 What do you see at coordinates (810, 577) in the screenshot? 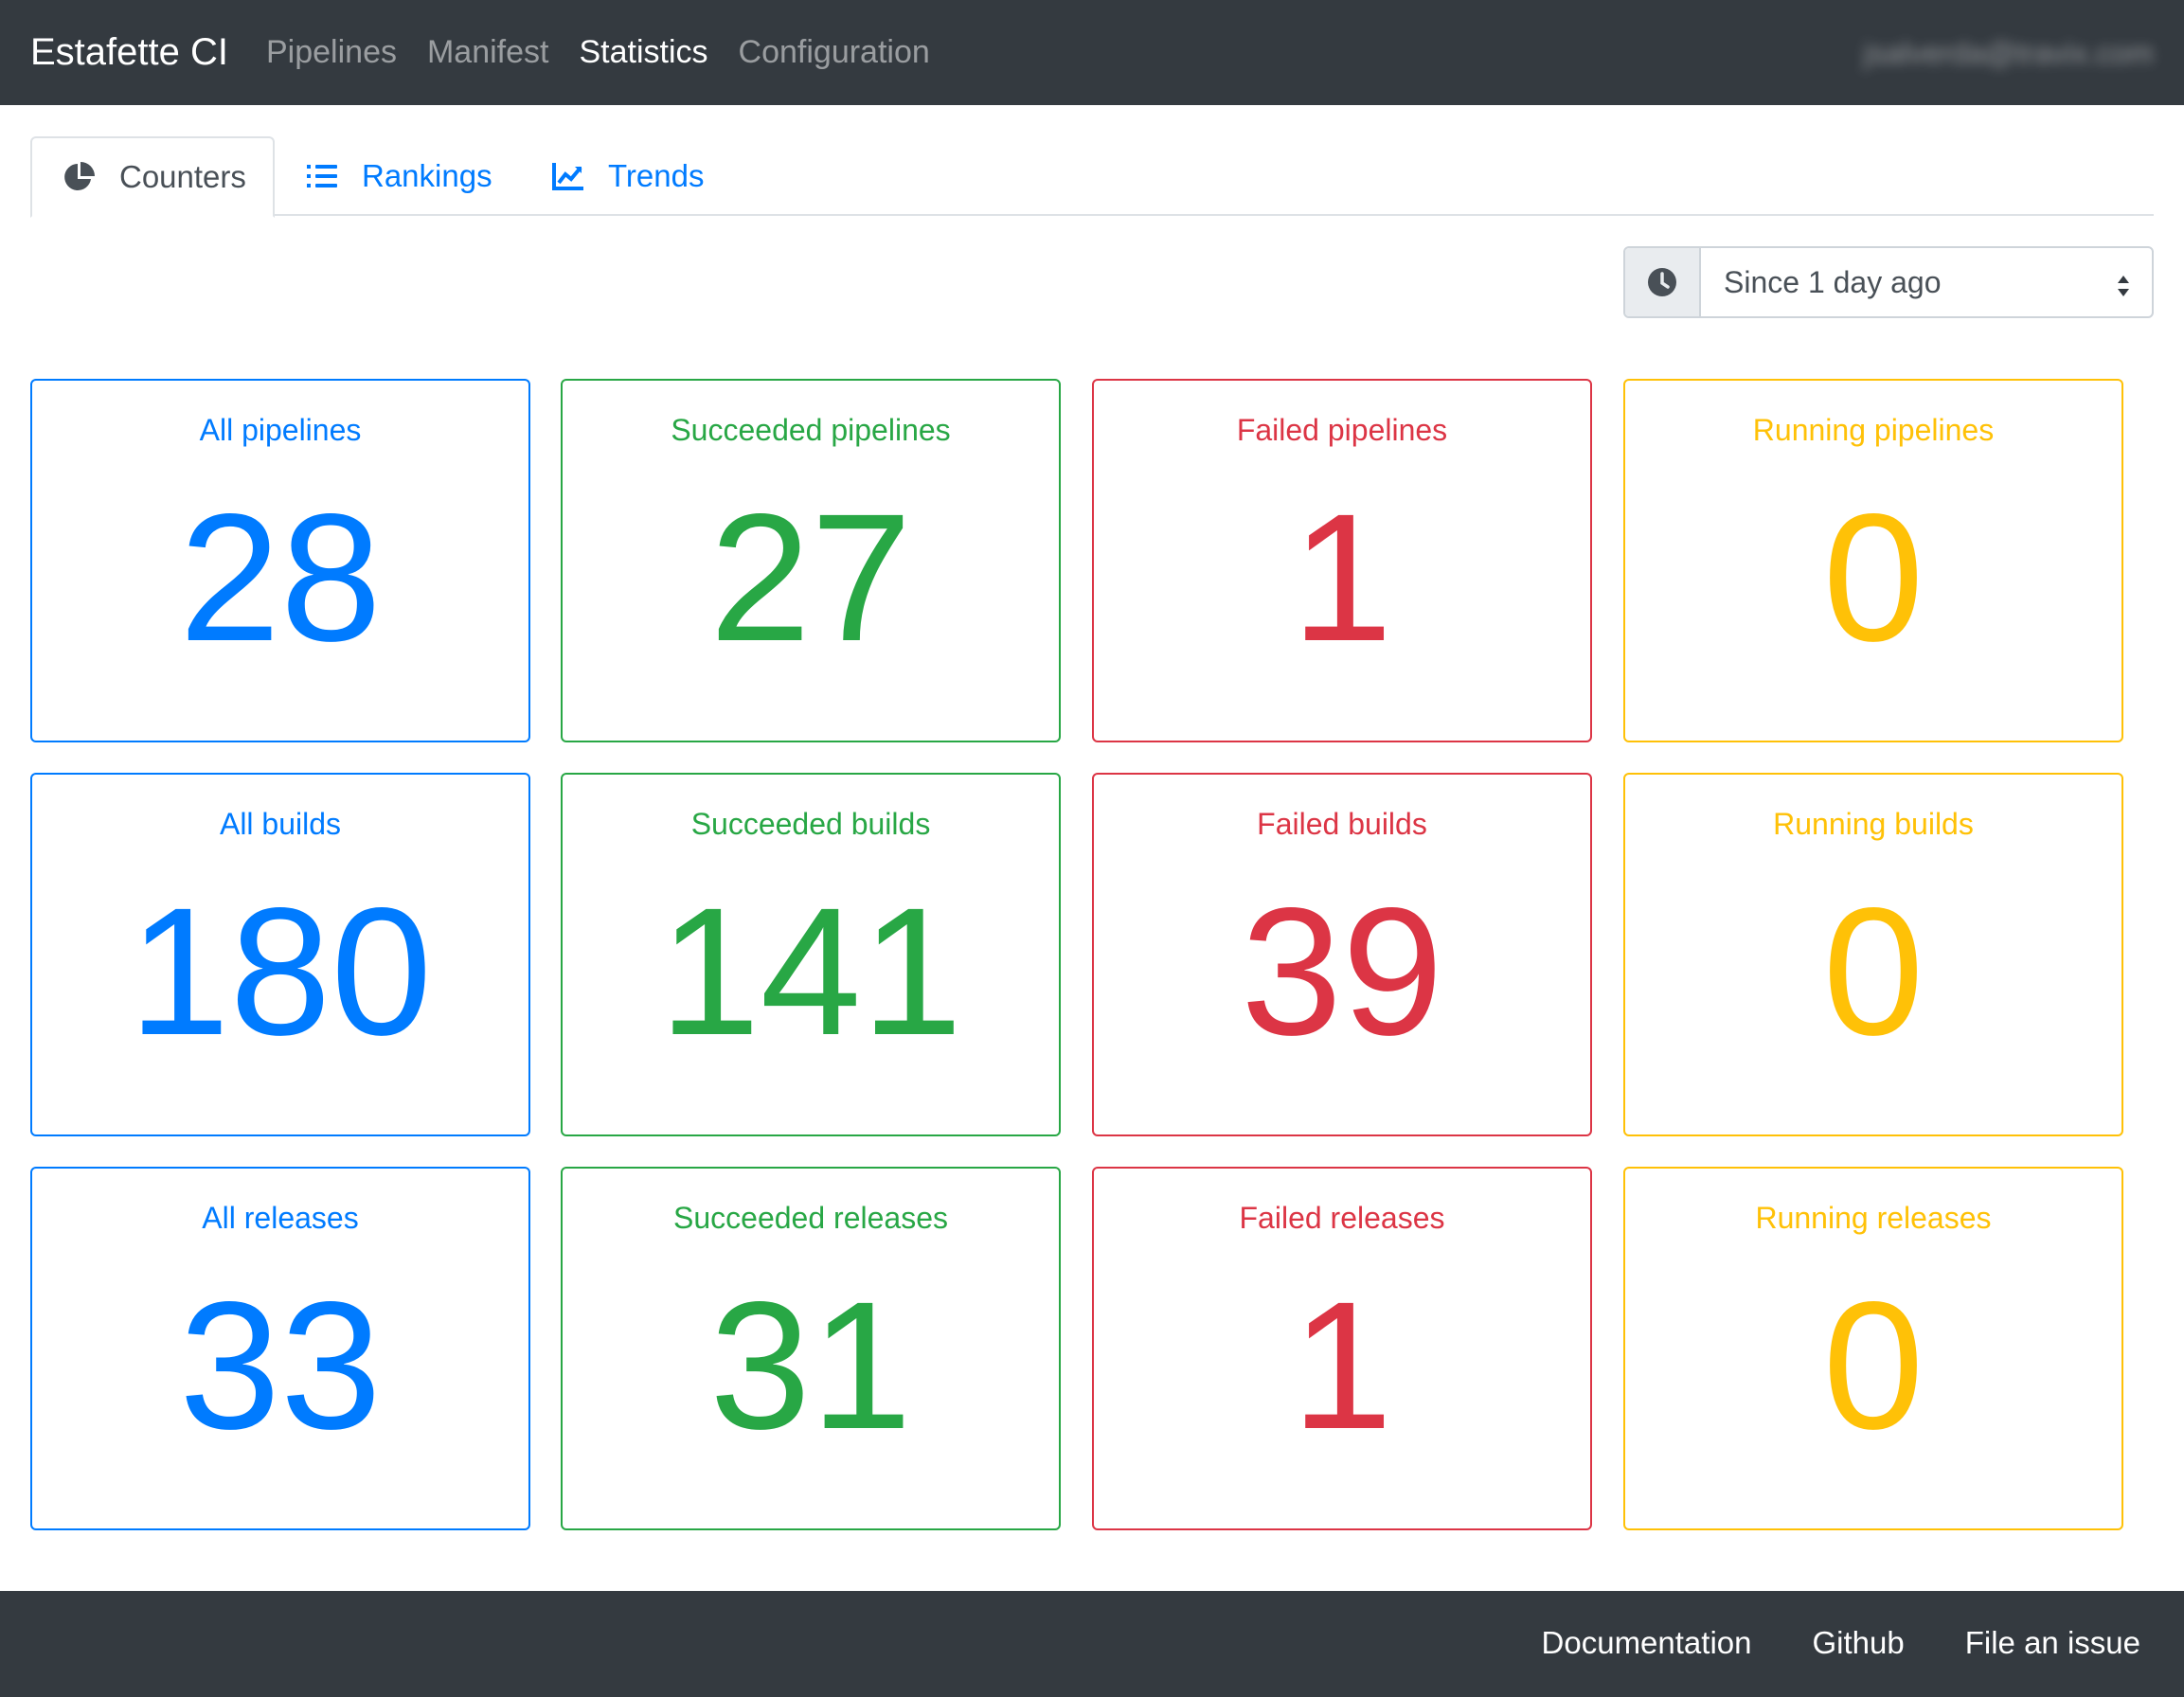
I see `counter-value: 27` at bounding box center [810, 577].